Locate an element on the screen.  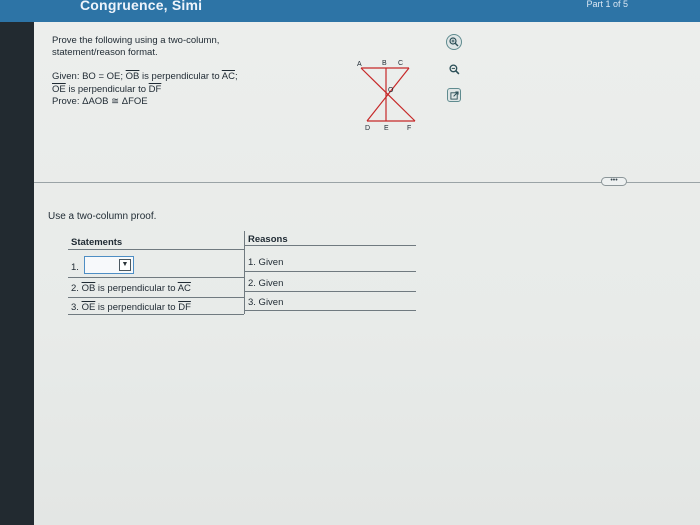
zoom-out-button is located at coordinates (454, 69).